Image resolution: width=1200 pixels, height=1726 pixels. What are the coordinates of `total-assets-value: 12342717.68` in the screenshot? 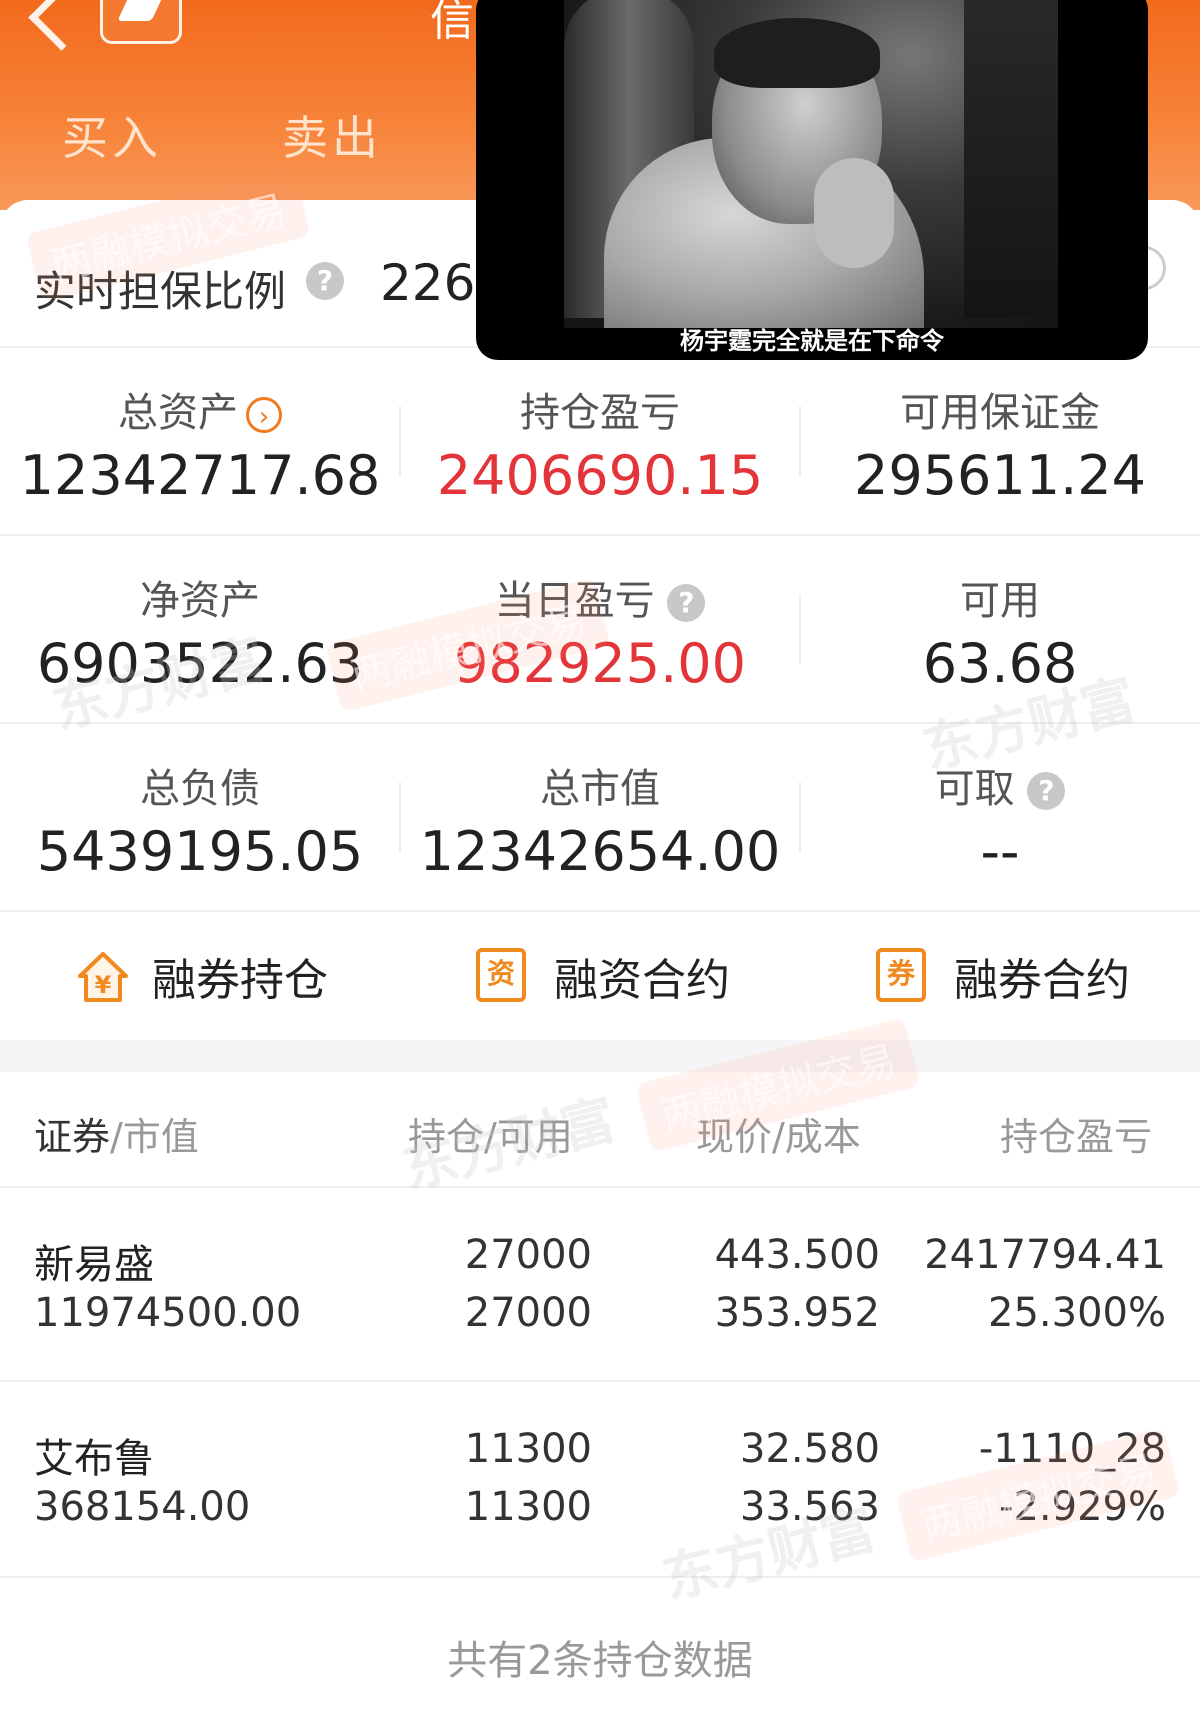 It's located at (200, 475).